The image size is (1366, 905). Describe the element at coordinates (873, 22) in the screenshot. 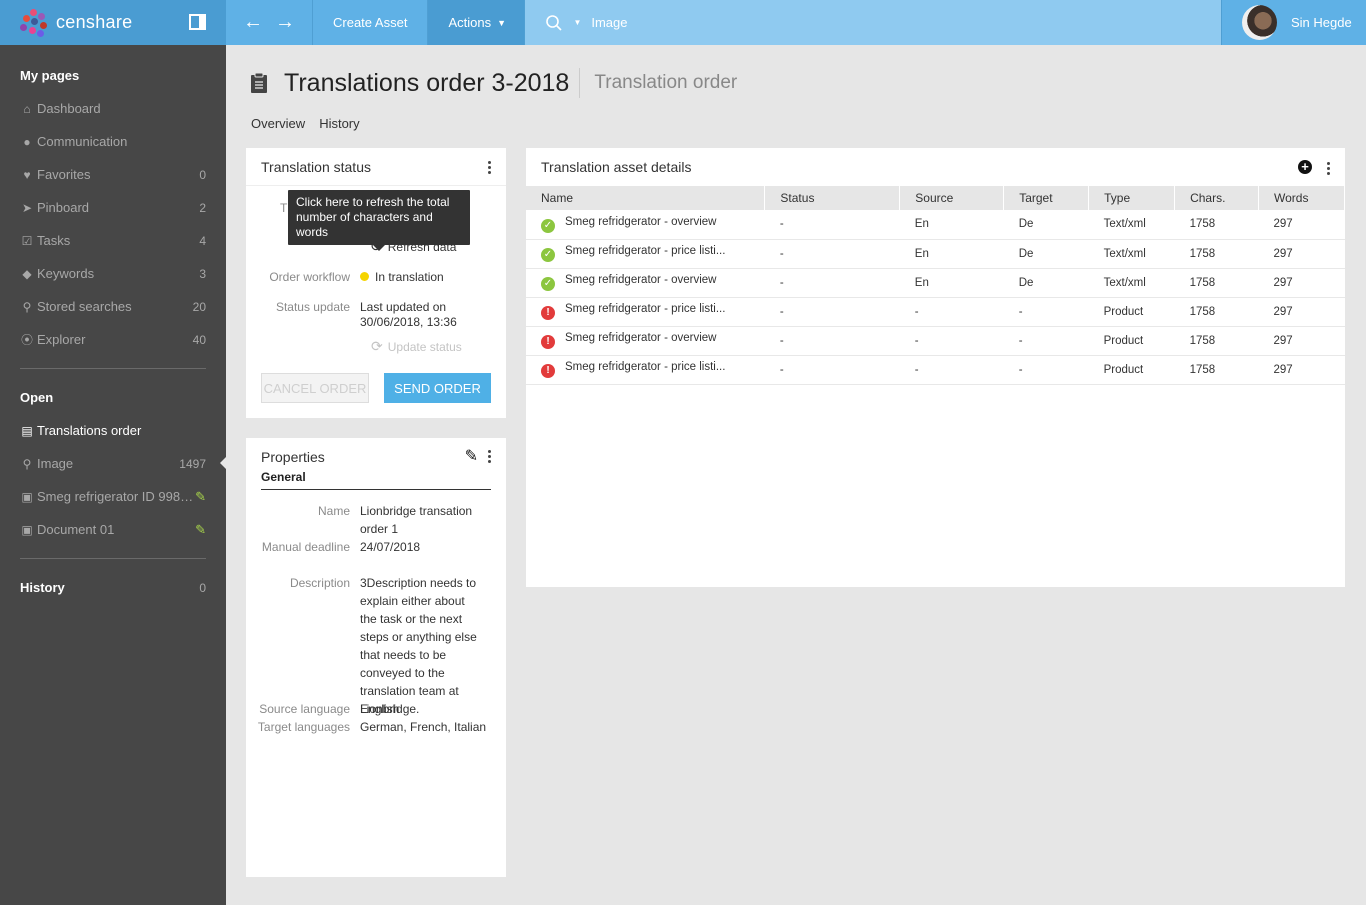

I see `search-bar: ▼ Image` at that location.